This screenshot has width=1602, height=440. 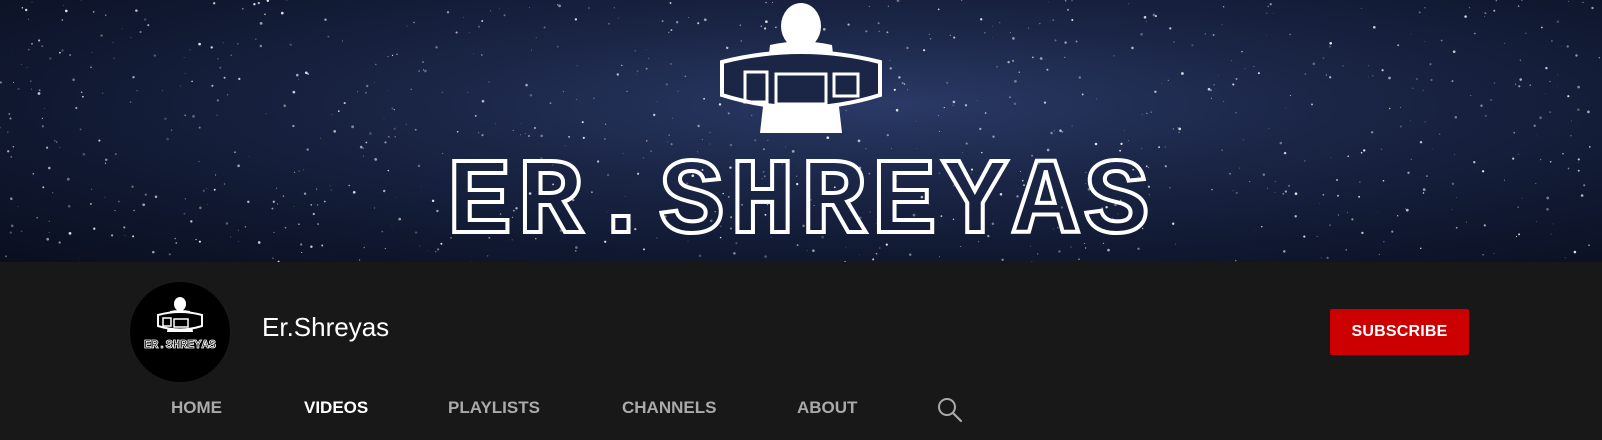 I want to click on avatar-logo-icon: ER.SHREYAS, so click(x=180, y=324).